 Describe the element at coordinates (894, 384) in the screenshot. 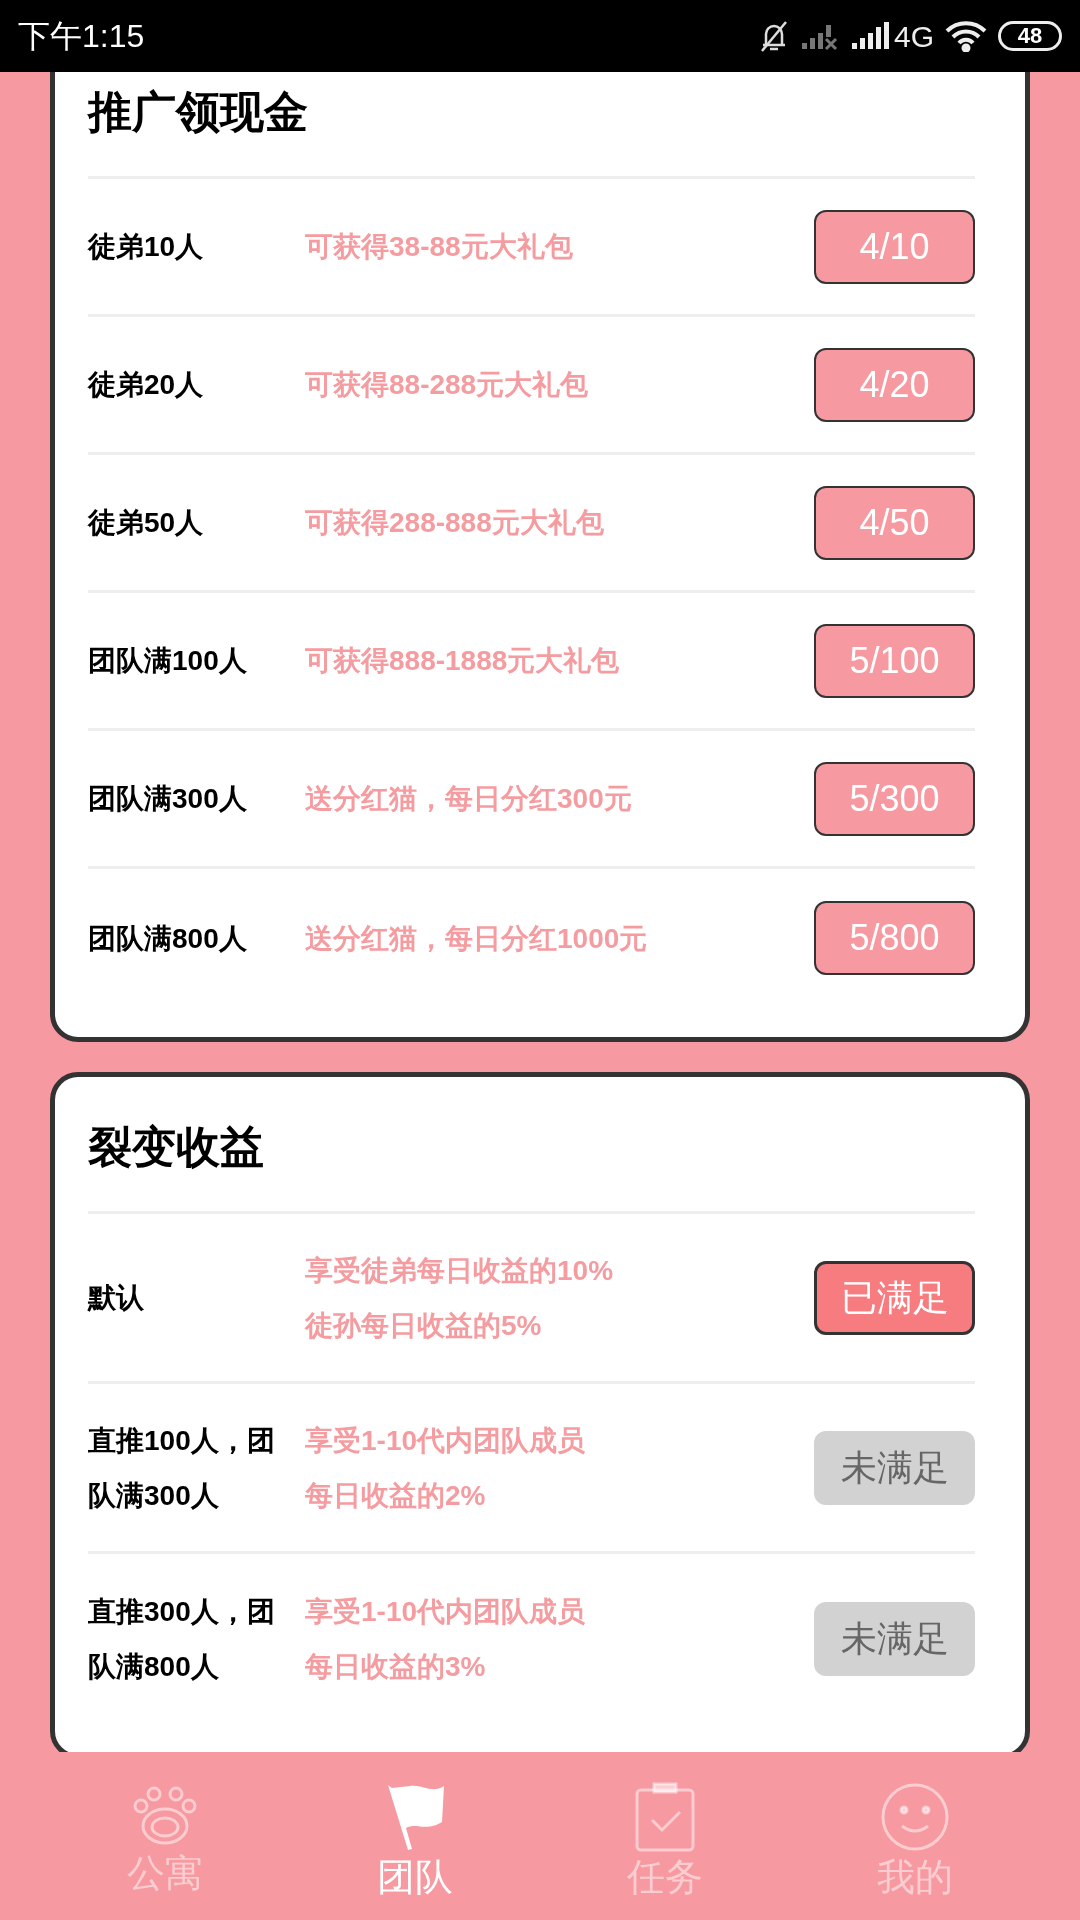

I see `status-button: 4/20` at that location.